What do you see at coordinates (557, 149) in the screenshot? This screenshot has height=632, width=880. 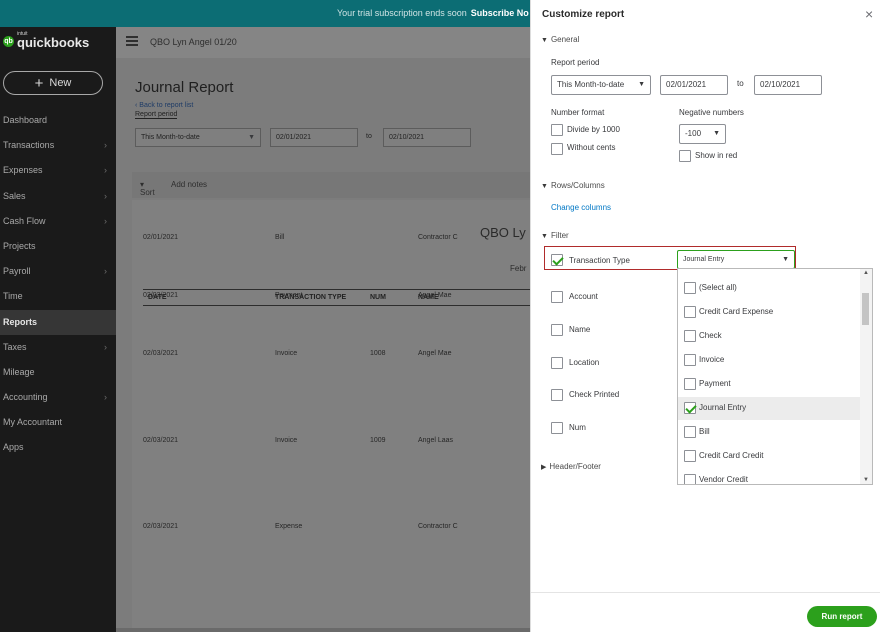 I see `without-cents-checkbox` at bounding box center [557, 149].